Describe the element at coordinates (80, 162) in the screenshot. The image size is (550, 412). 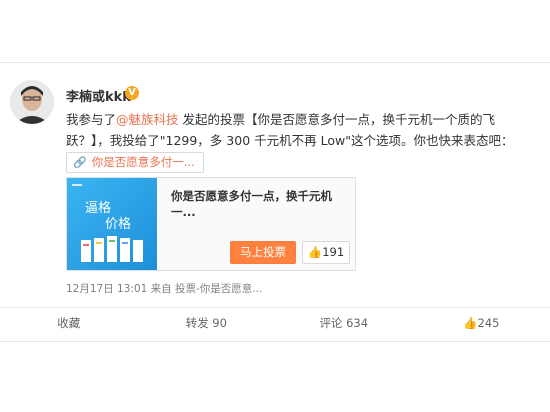
I see `link-icon: 🔗` at that location.